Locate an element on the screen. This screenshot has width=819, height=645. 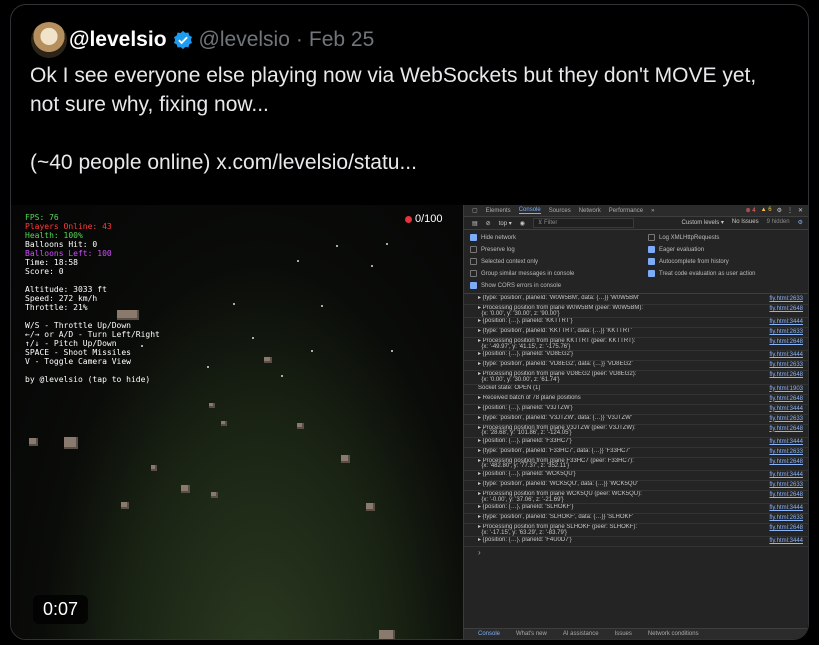
console-settings-icon: ⚙ is located at coordinates (800, 222).